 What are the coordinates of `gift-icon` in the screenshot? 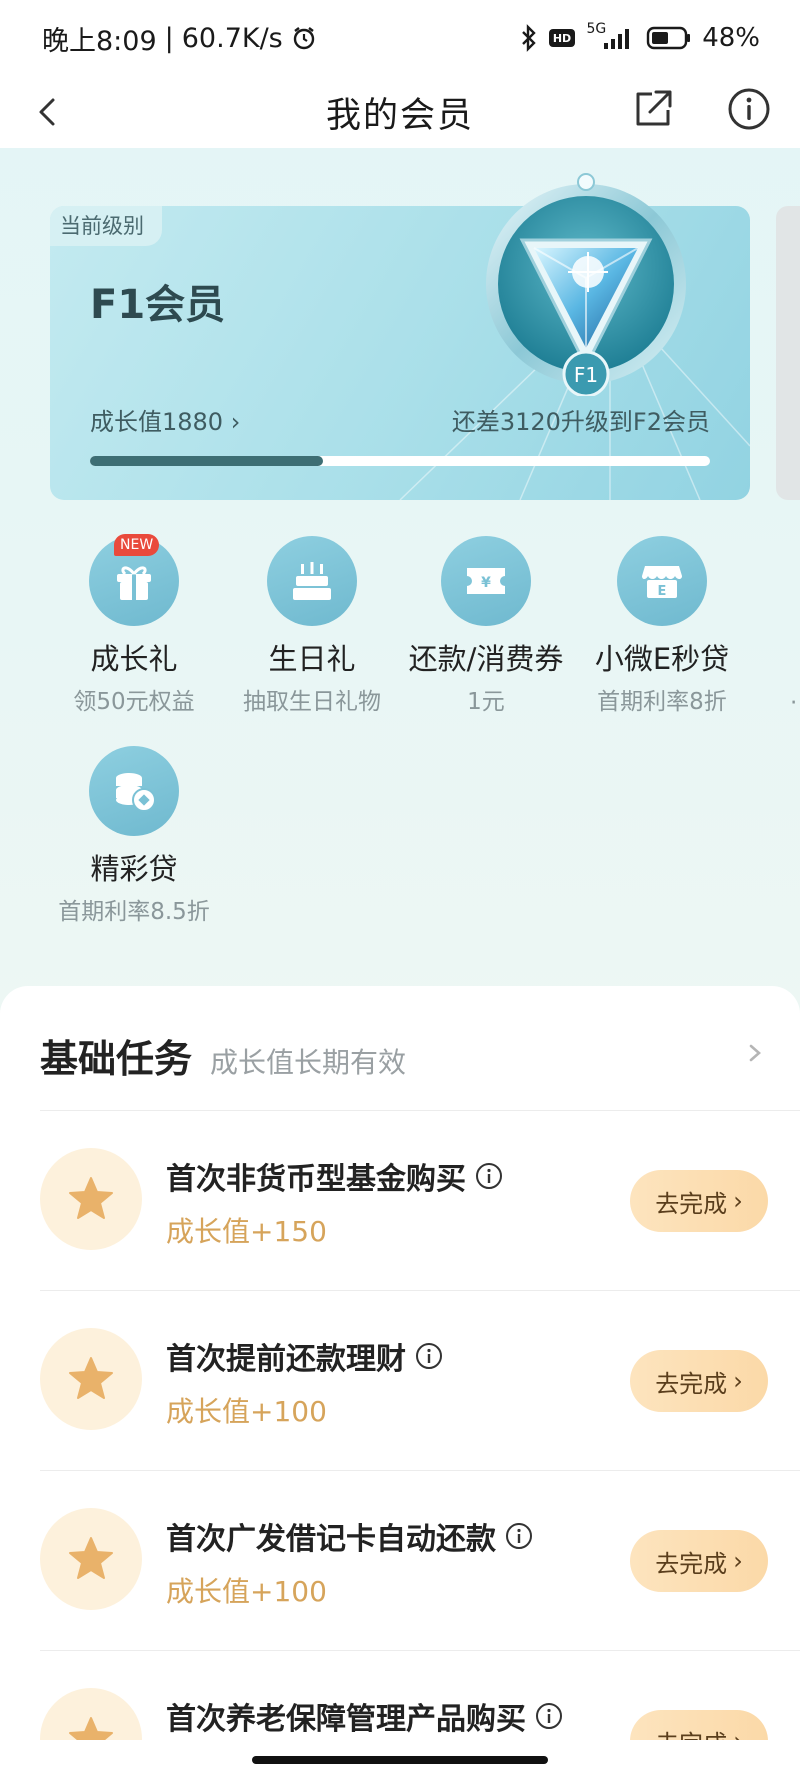 It's located at (134, 583).